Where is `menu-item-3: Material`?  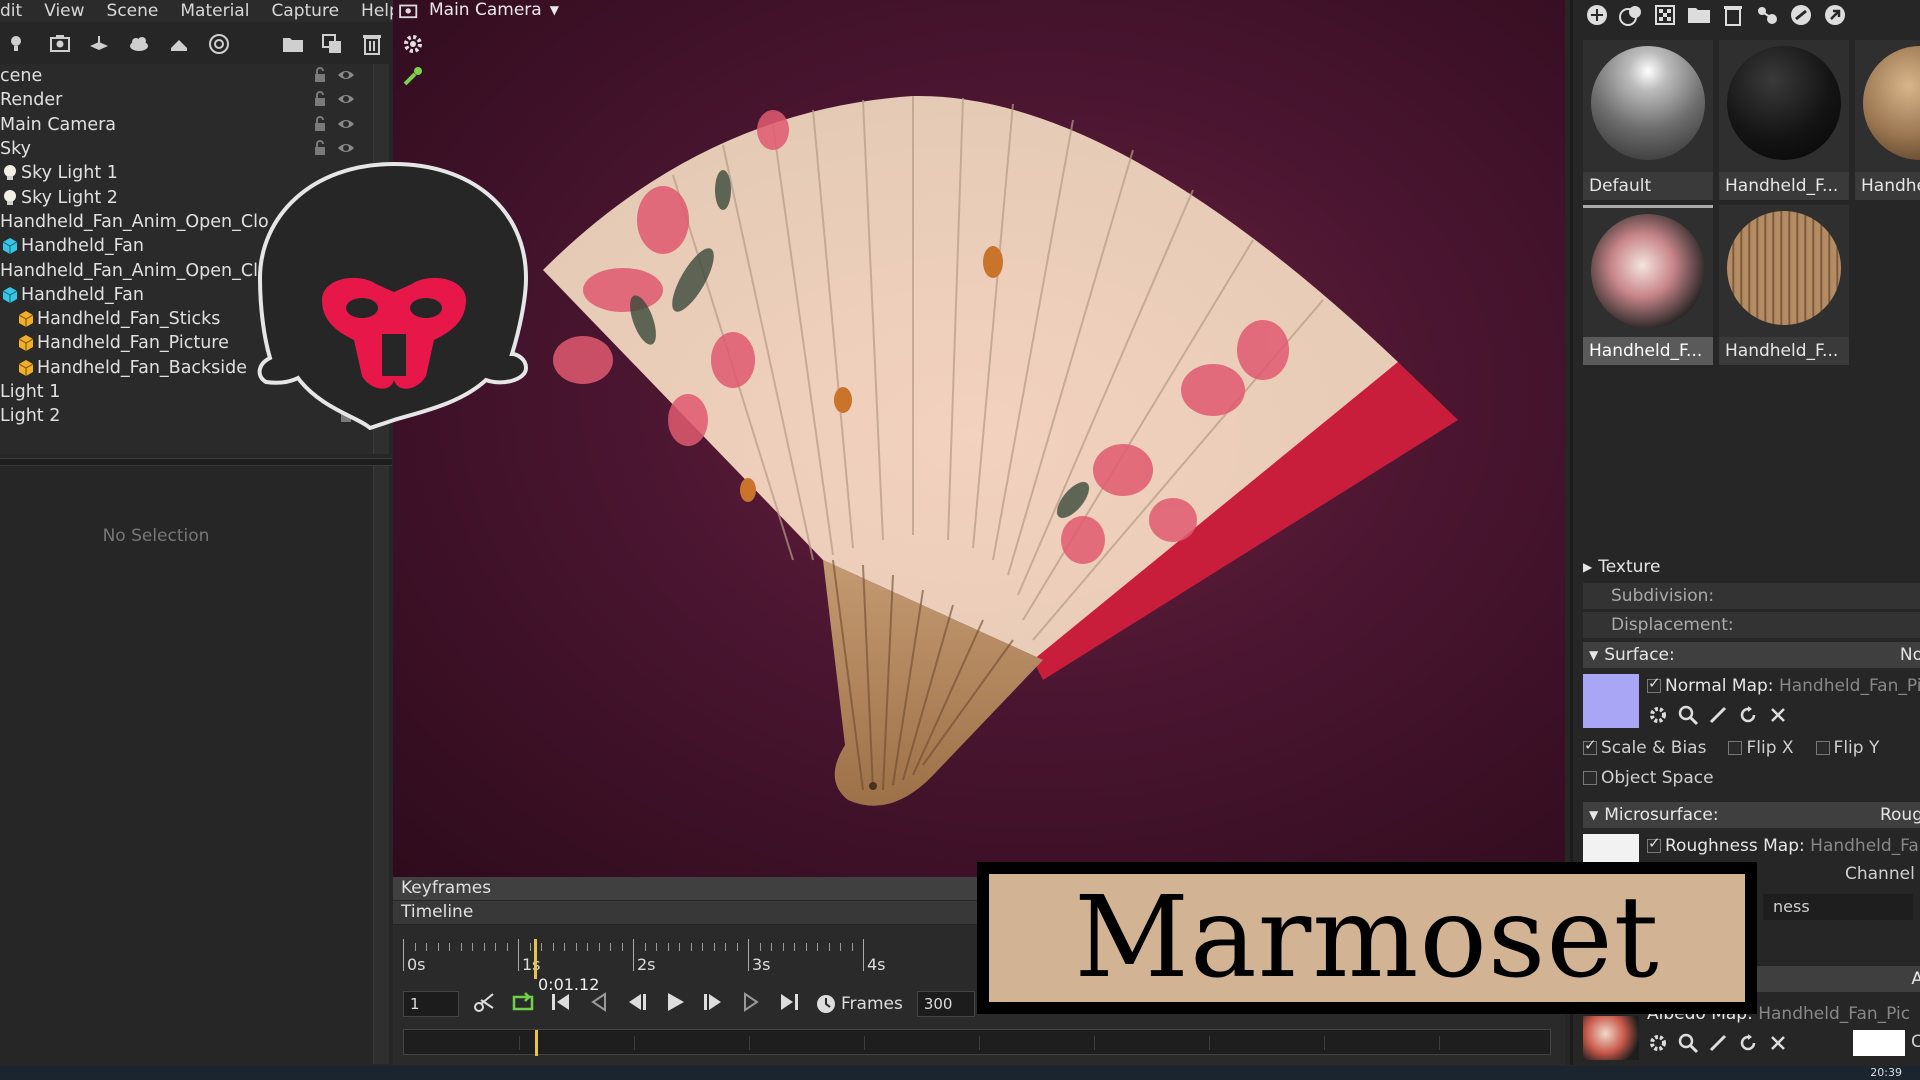 menu-item-3: Material is located at coordinates (214, 11).